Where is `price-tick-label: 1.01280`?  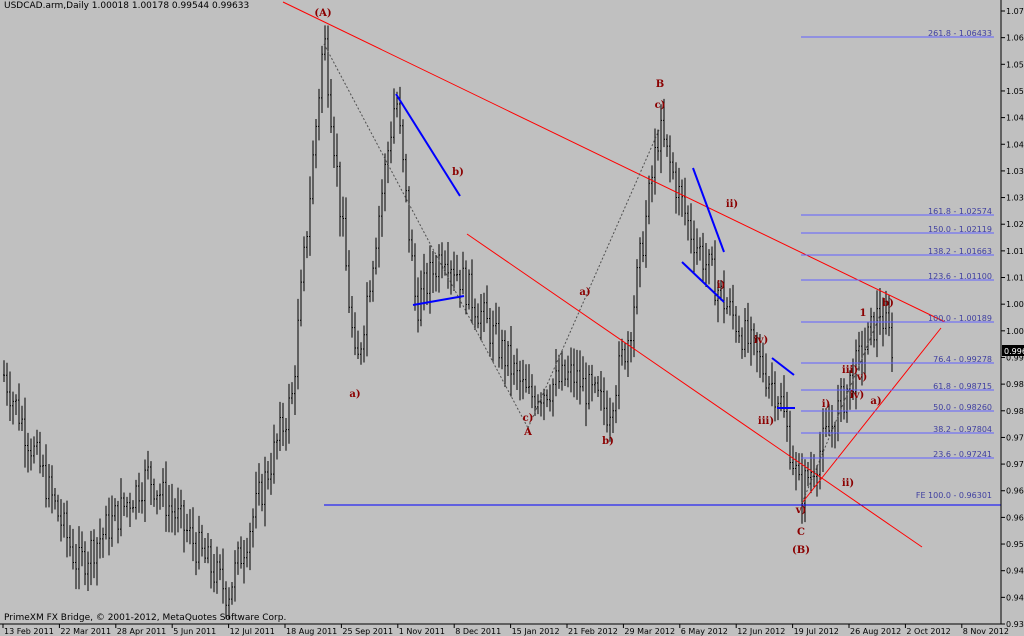 price-tick-label: 1.01280 is located at coordinates (1015, 278).